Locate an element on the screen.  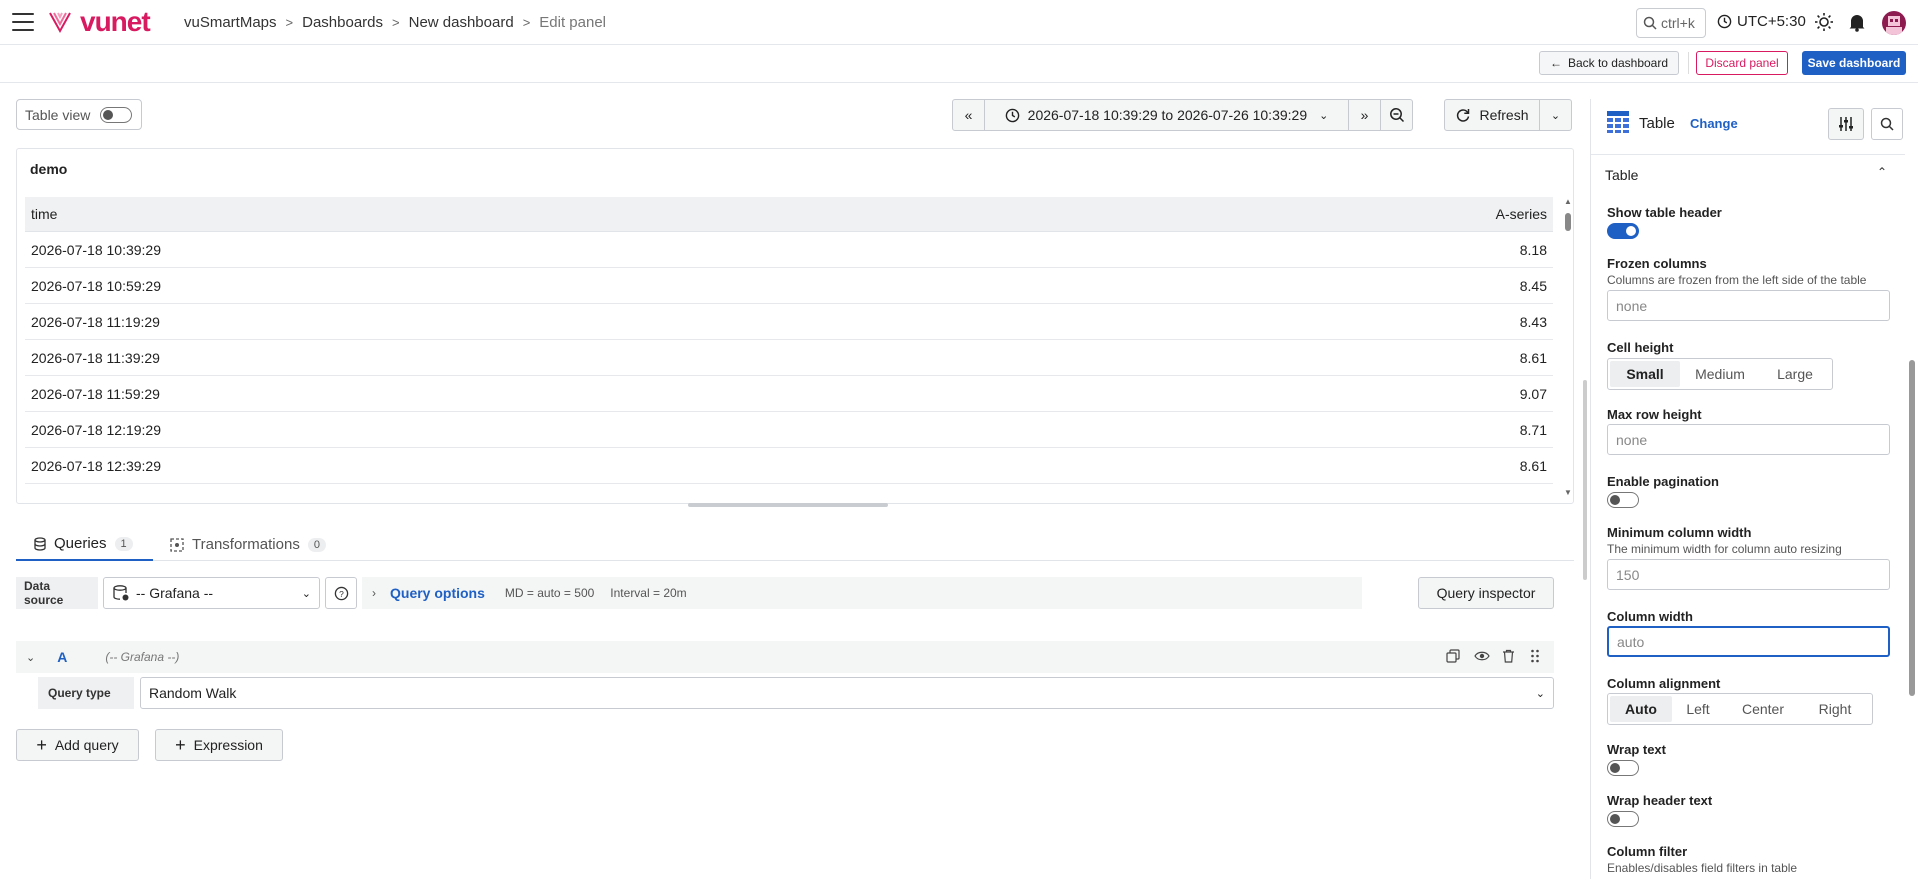
sliders-icon is located at coordinates (1846, 124).